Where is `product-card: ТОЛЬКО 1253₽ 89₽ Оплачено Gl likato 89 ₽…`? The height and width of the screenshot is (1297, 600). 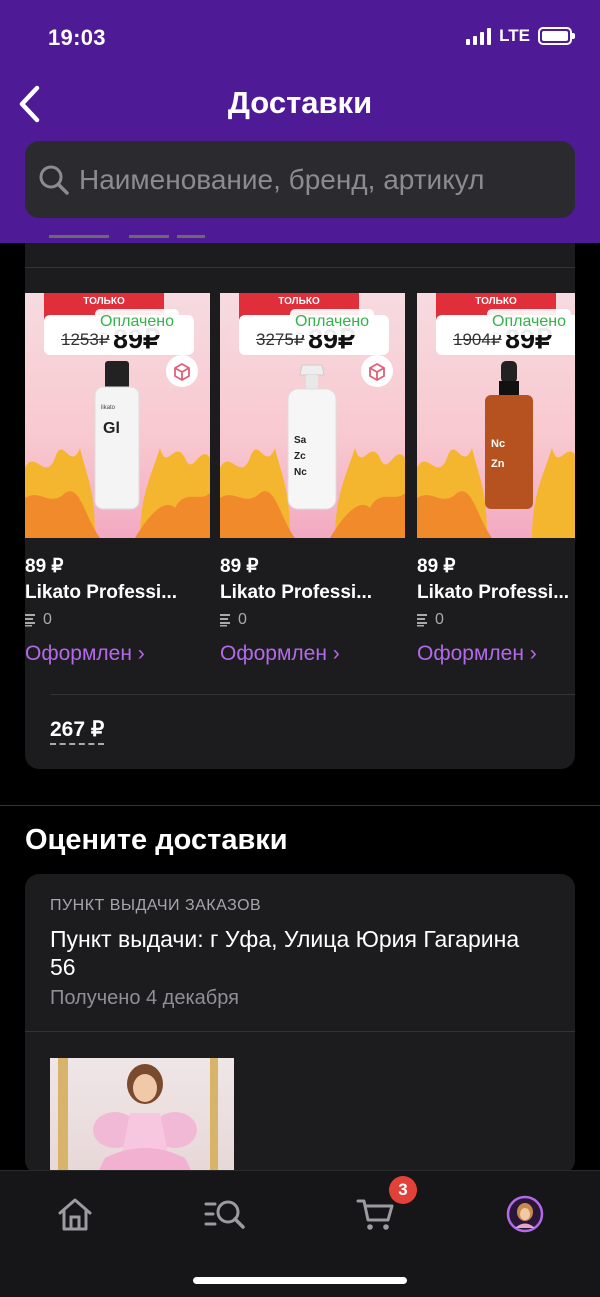
product-card: ТОЛЬКО 1253₽ 89₽ Оплачено Gl likato 89 ₽… is located at coordinates (117, 479).